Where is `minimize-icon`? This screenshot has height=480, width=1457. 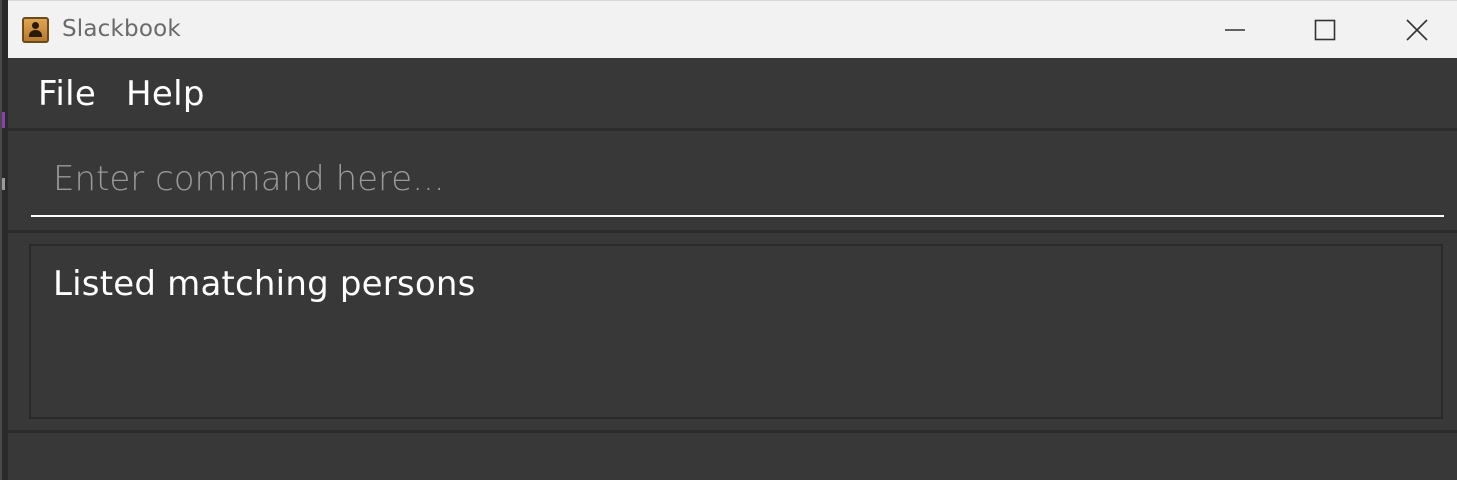
minimize-icon is located at coordinates (1235, 29).